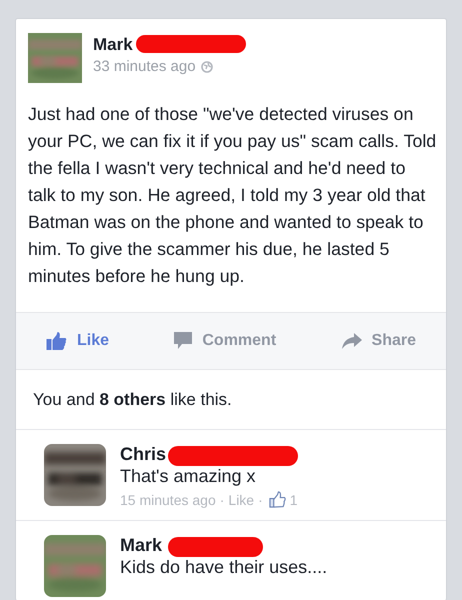  I want to click on post-time: 33 minutes ago, so click(144, 66).